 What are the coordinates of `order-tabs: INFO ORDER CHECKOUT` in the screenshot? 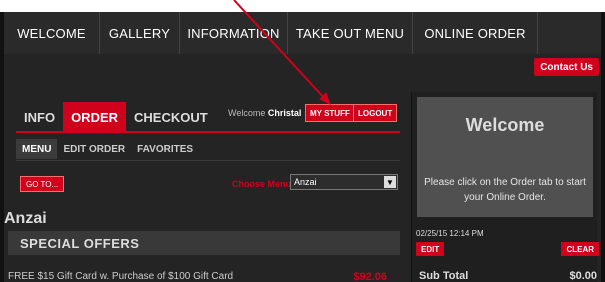 It's located at (116, 117).